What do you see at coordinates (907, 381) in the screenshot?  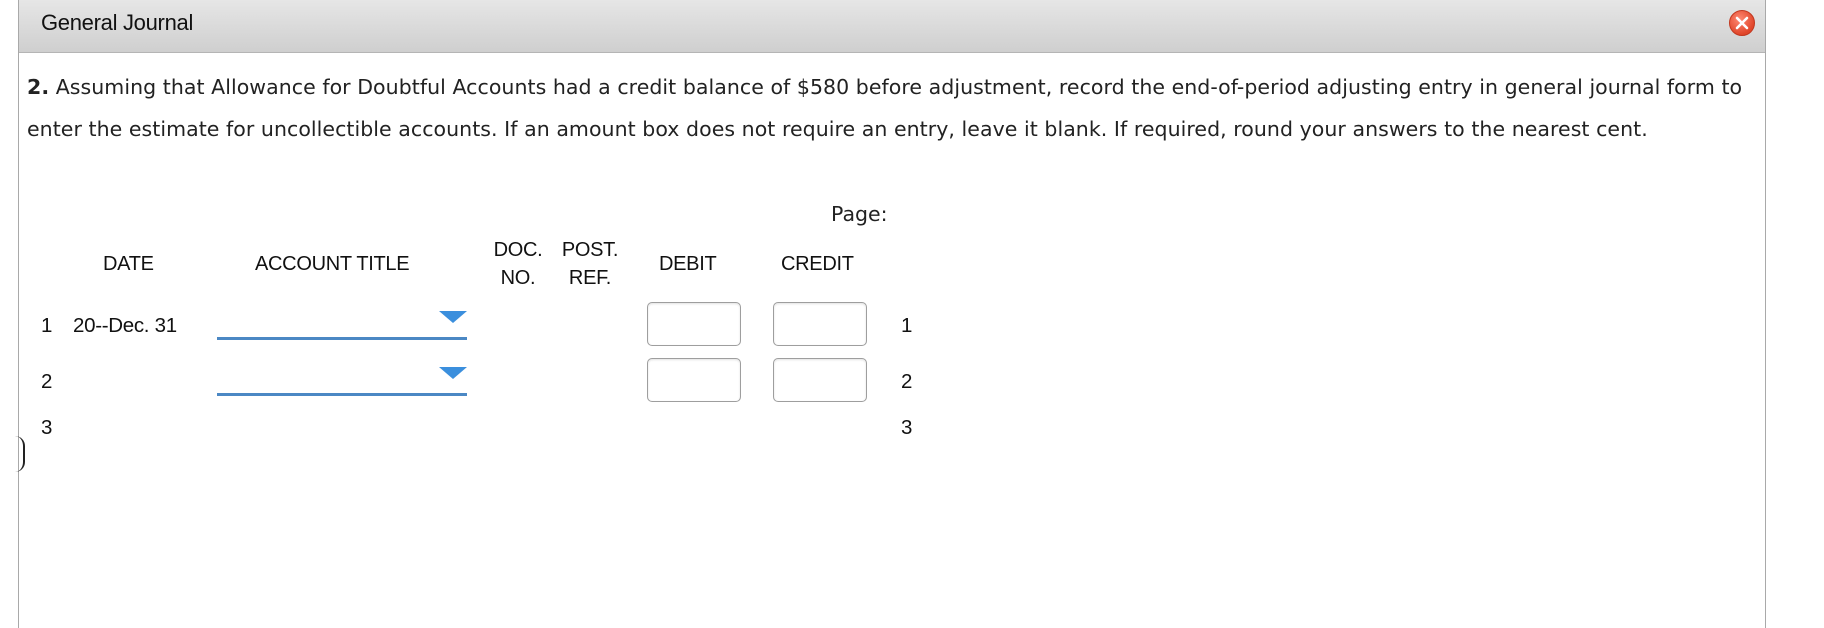 I see `row-number-right: 2` at bounding box center [907, 381].